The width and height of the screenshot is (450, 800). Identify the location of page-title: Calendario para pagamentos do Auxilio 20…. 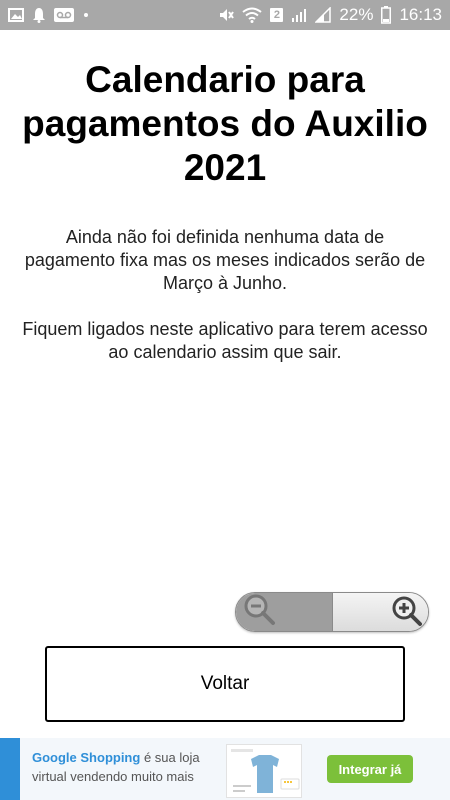
(225, 123).